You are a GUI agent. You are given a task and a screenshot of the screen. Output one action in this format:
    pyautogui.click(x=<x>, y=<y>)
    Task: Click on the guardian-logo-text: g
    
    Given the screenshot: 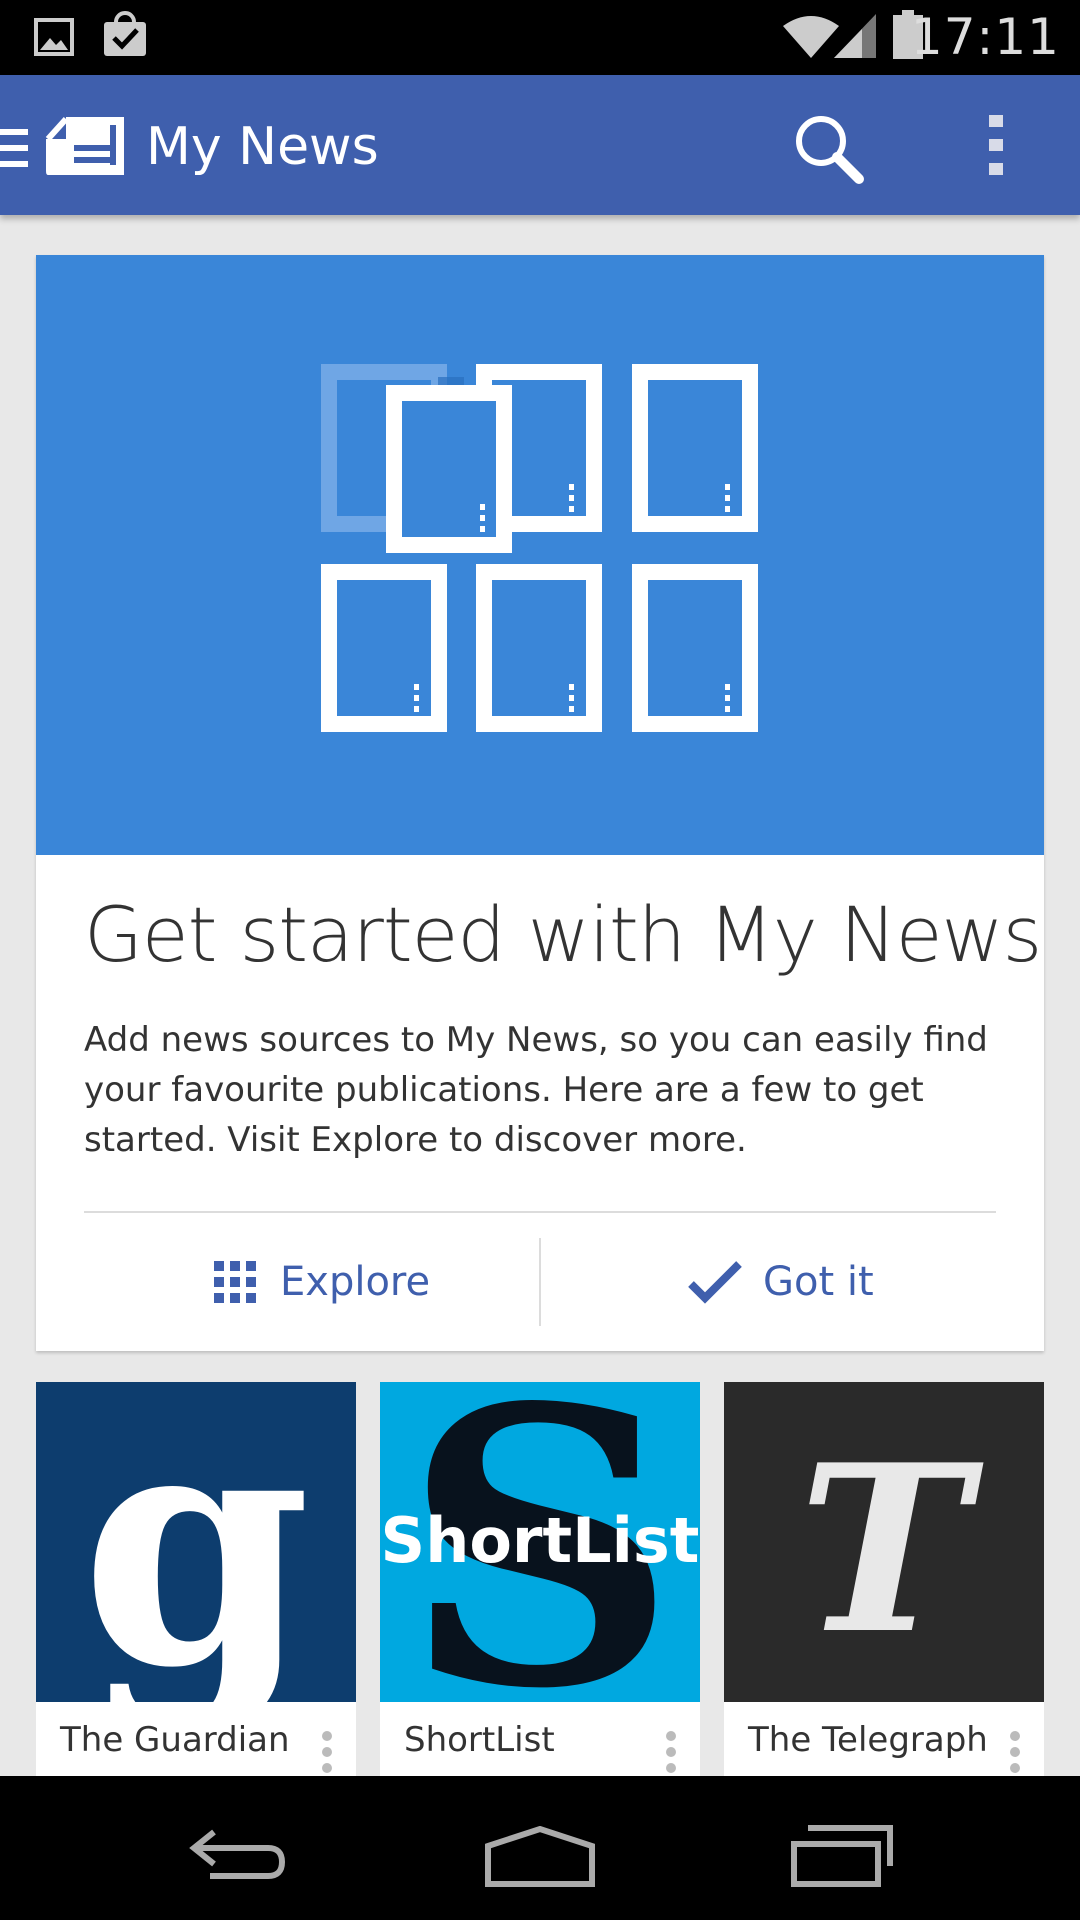 What is the action you would take?
    pyautogui.click(x=196, y=1542)
    